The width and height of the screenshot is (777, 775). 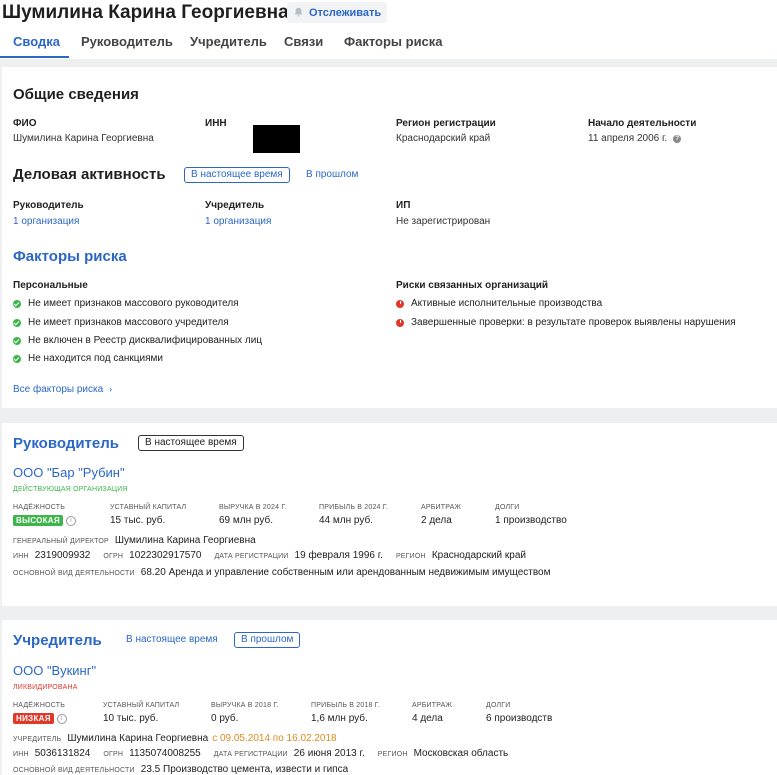 I want to click on ip-value: Не зарегистрирован, so click(x=443, y=221).